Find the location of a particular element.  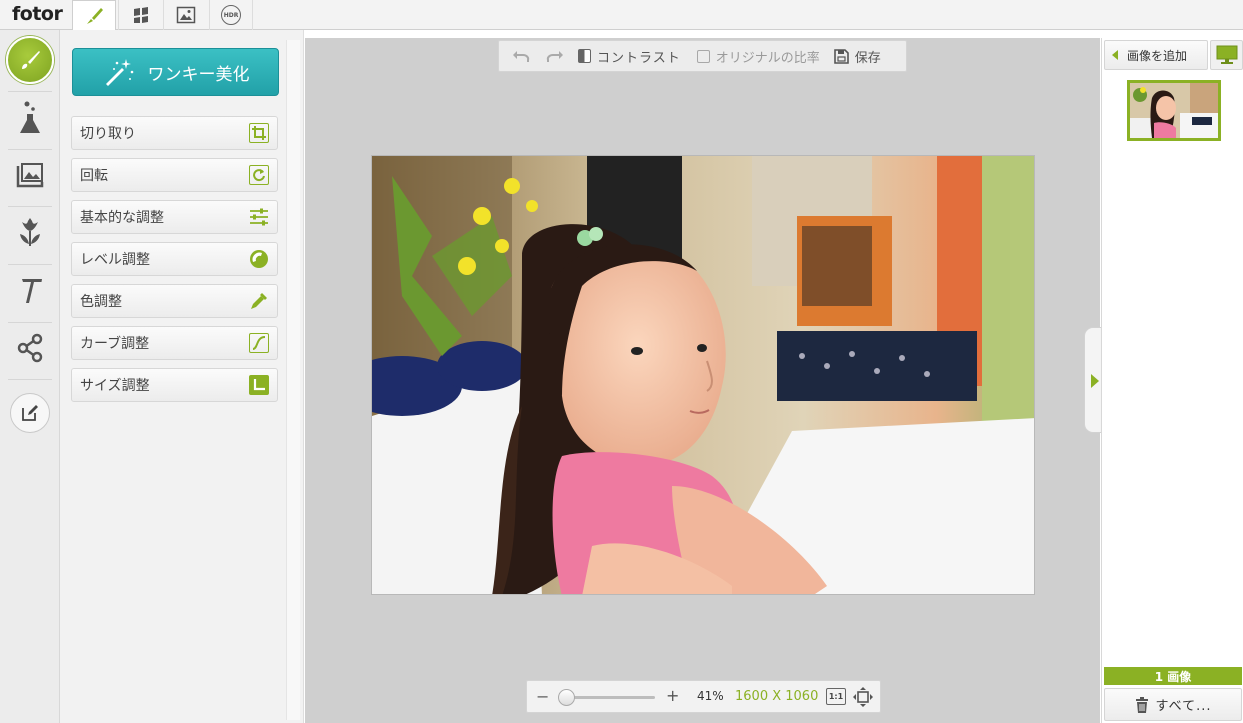

image-dimensions: 1600 X 1060 is located at coordinates (777, 696).